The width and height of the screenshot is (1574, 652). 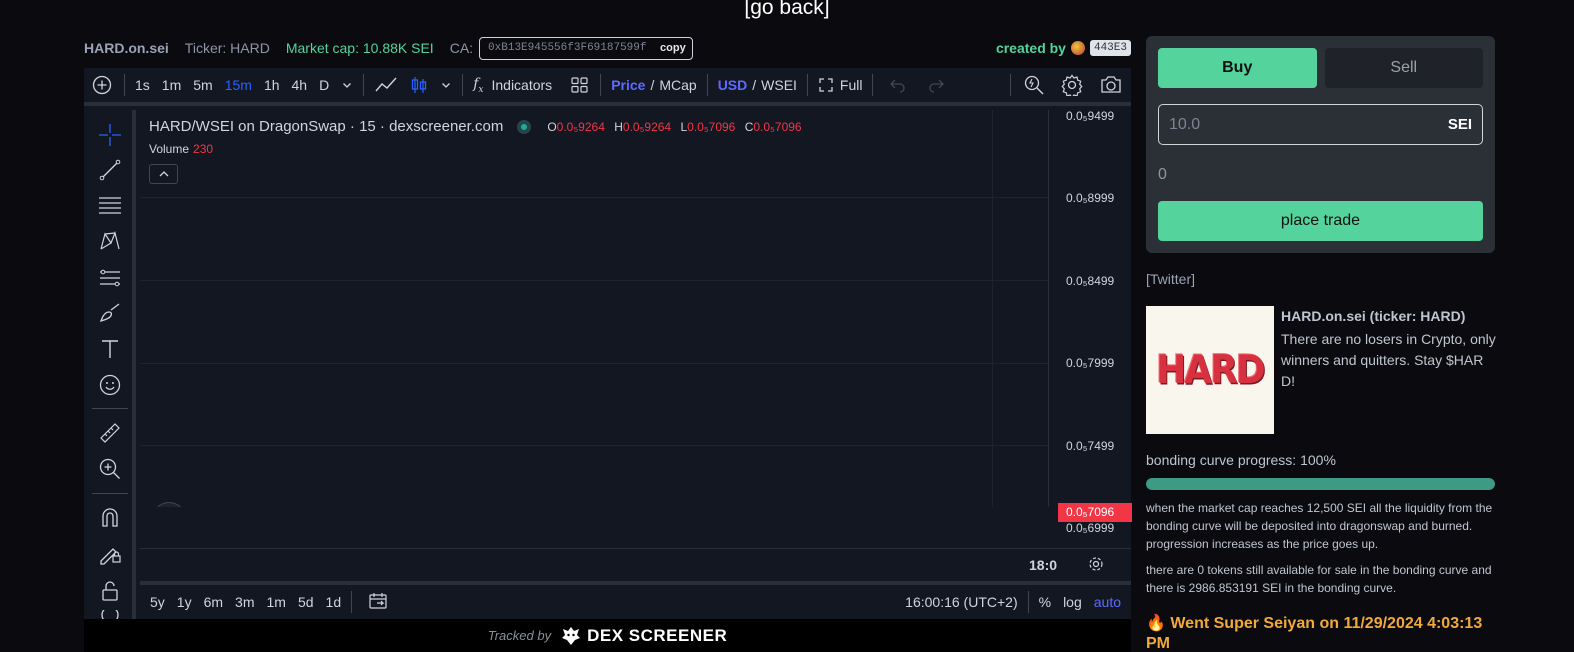 What do you see at coordinates (936, 85) in the screenshot?
I see `redo-icon` at bounding box center [936, 85].